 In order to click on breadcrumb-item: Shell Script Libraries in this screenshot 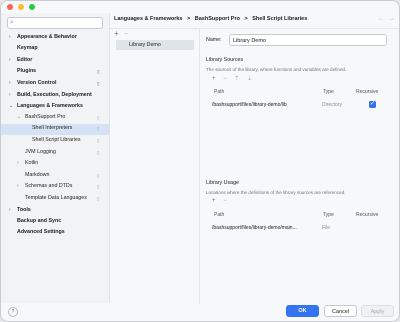, I will do `click(280, 19)`.